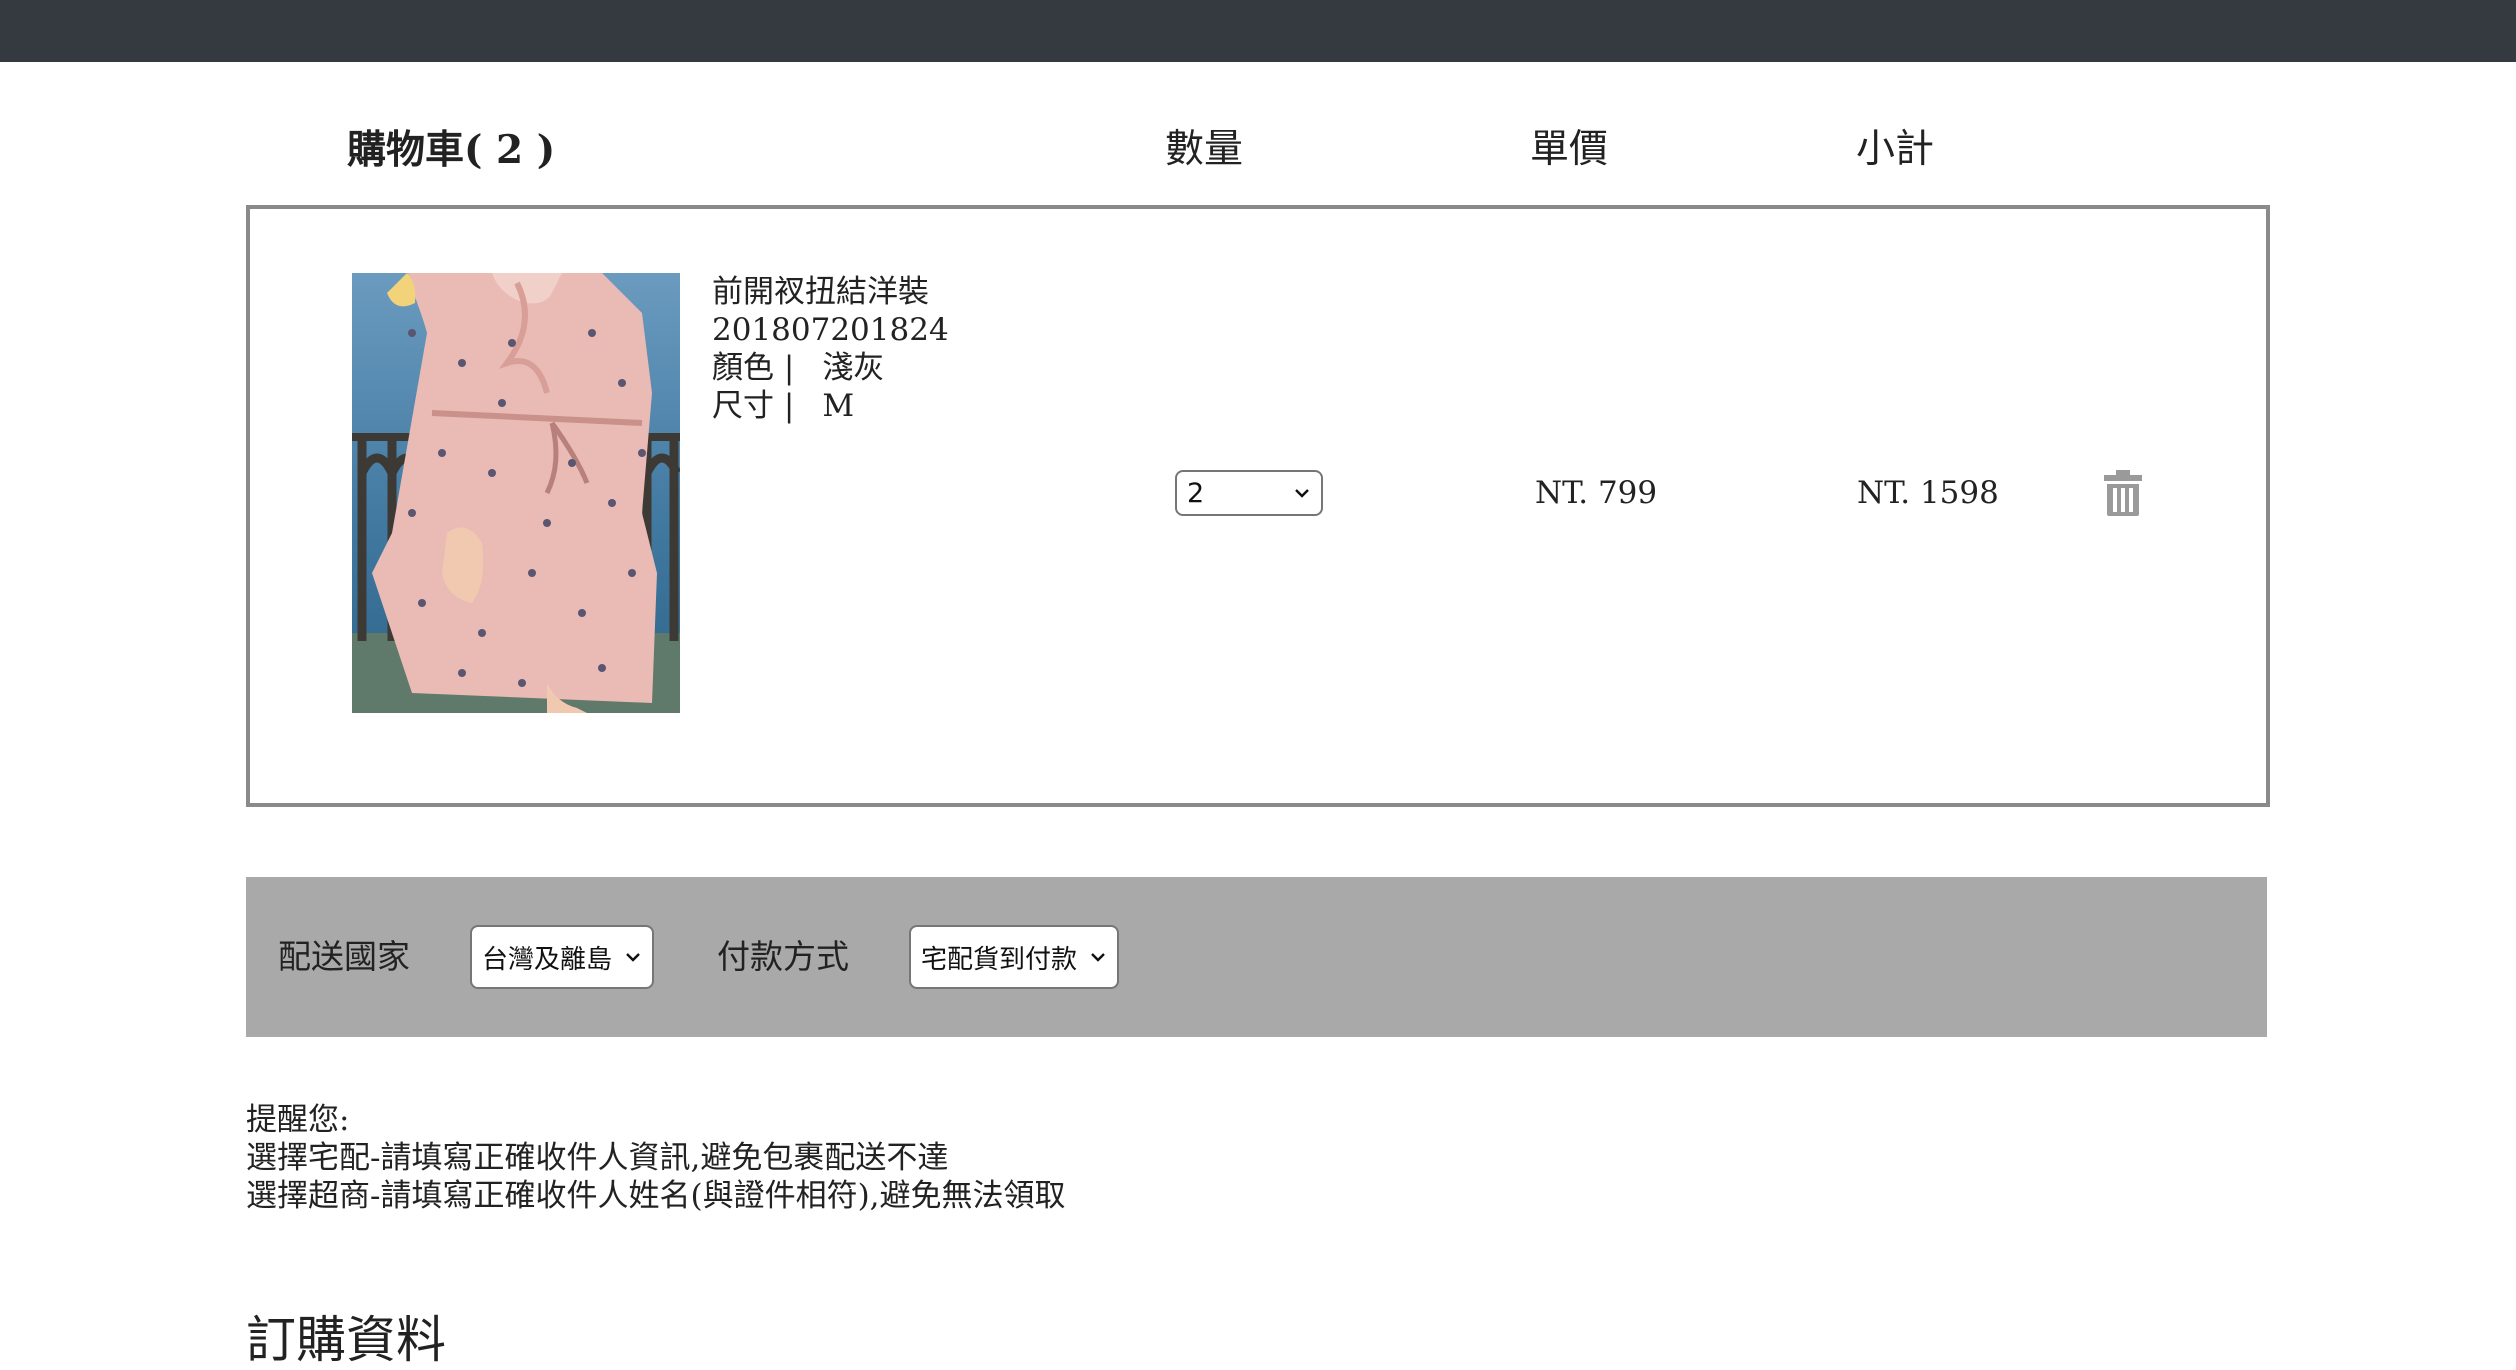 The image size is (2516, 1370). What do you see at coordinates (1596, 493) in the screenshot?
I see `unit-price: NT. 799` at bounding box center [1596, 493].